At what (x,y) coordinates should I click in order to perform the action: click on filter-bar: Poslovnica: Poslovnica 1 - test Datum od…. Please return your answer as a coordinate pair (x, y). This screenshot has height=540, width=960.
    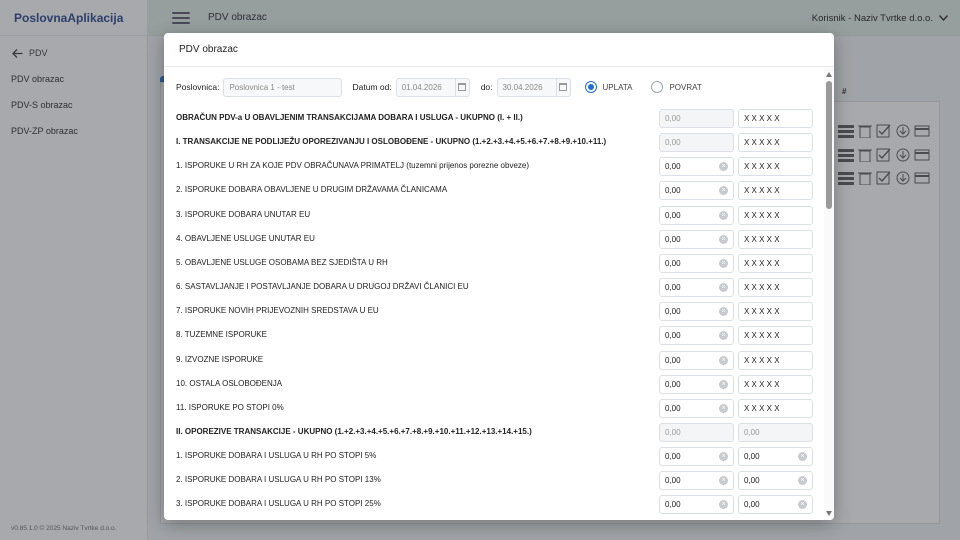
    Looking at the image, I should click on (494, 87).